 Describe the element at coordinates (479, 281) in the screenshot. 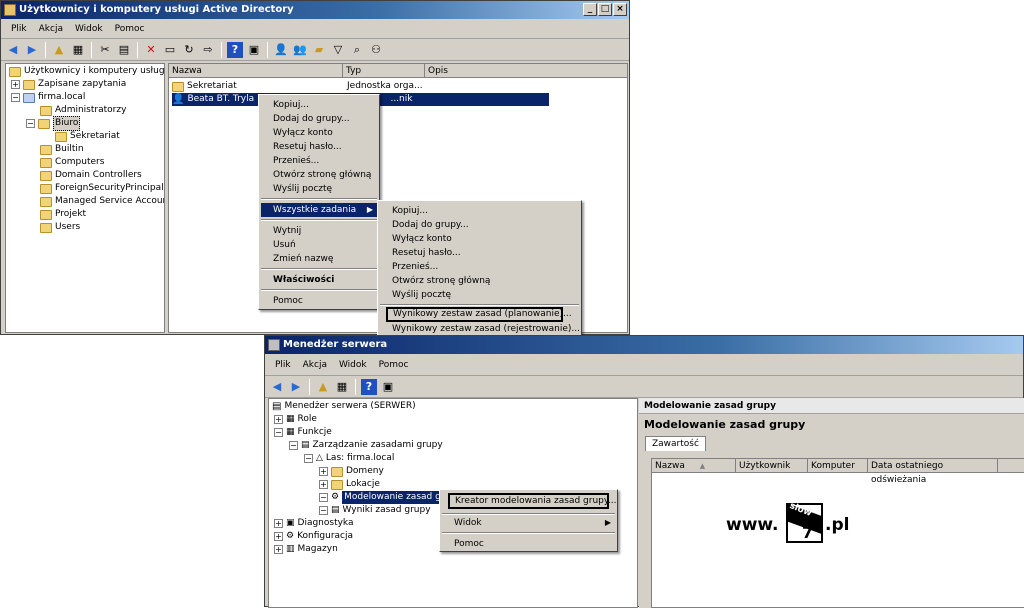

I see `sm-otworz-strone: Otwórz stronę główną` at that location.